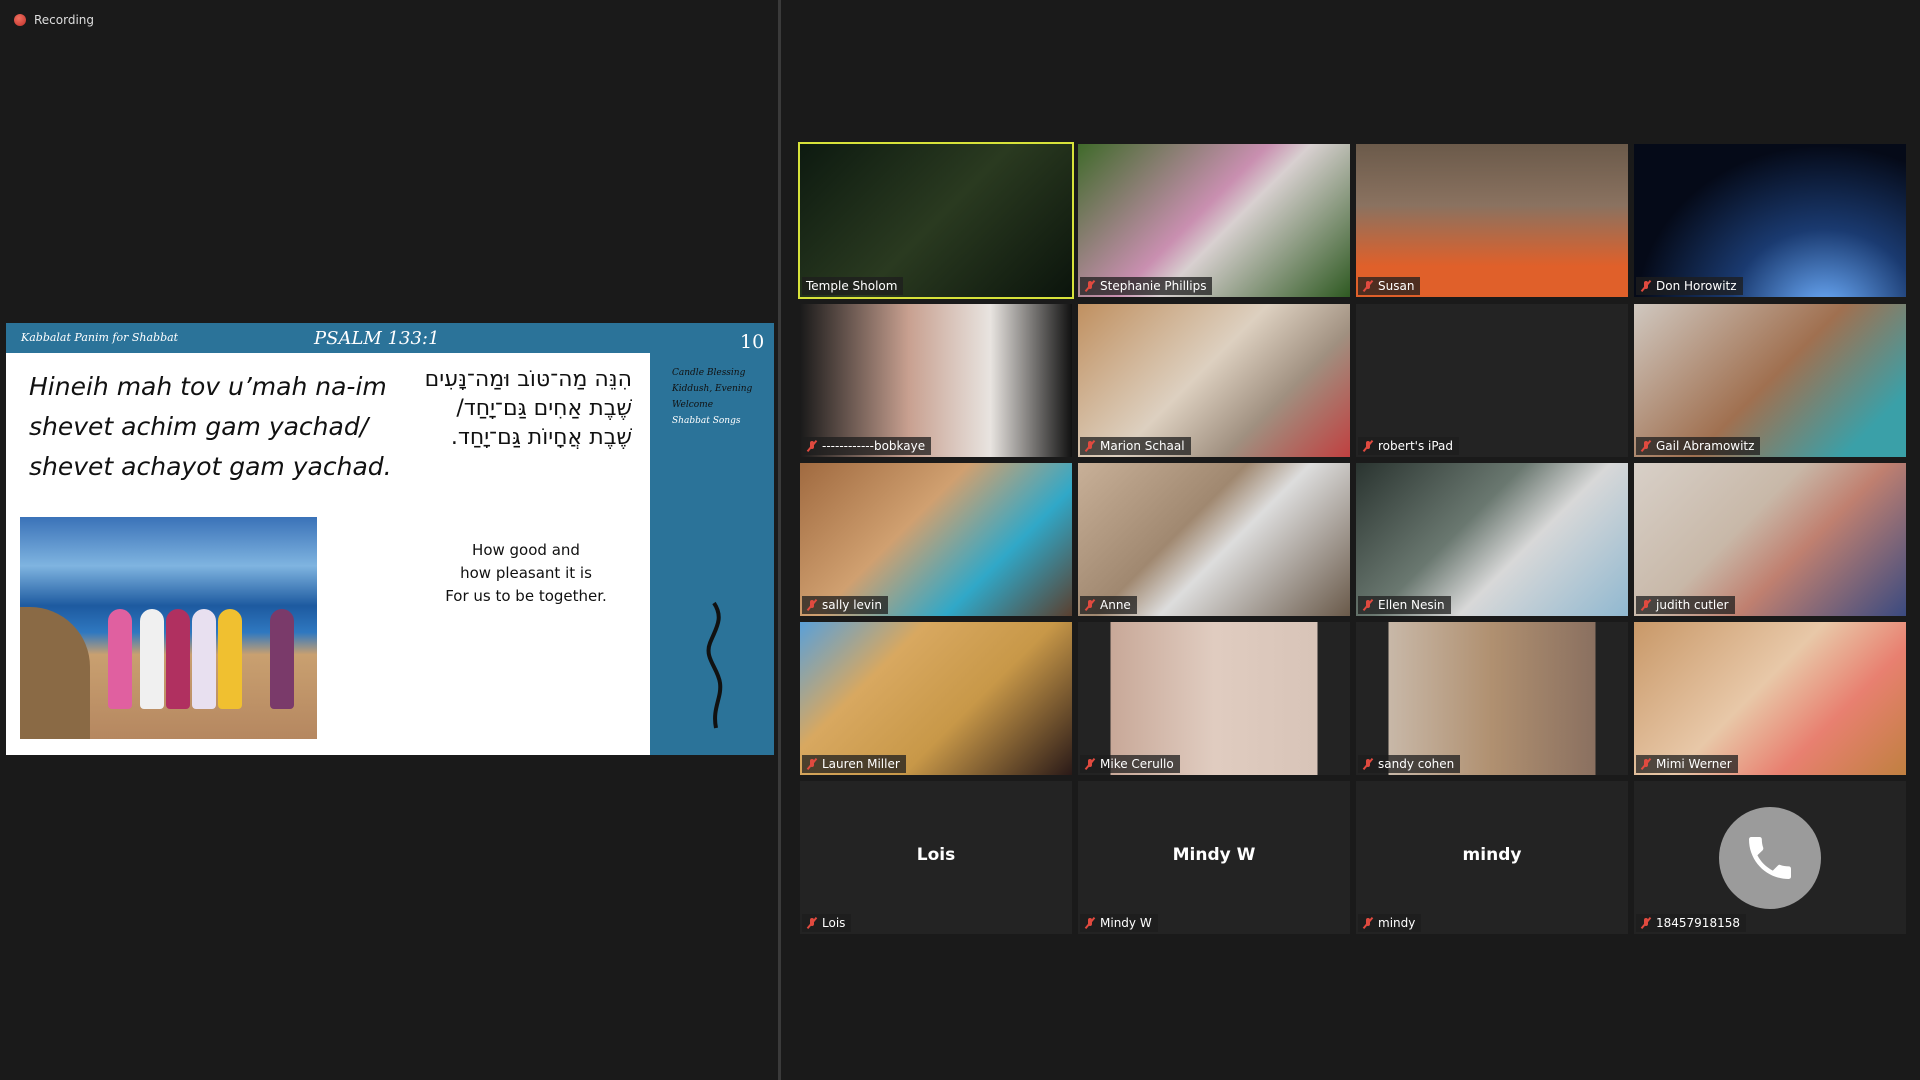  Describe the element at coordinates (1214, 855) in the screenshot. I see `participant-display-name: Mindy W` at that location.